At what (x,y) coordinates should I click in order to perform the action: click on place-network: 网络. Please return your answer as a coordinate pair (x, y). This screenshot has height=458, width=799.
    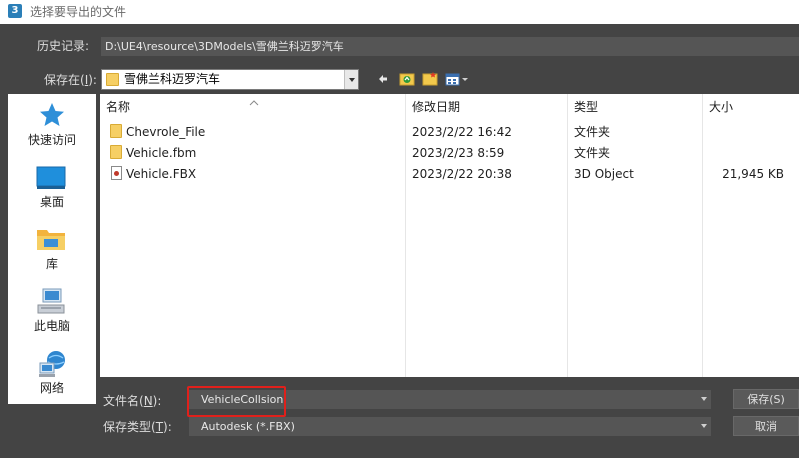
    Looking at the image, I should click on (52, 375).